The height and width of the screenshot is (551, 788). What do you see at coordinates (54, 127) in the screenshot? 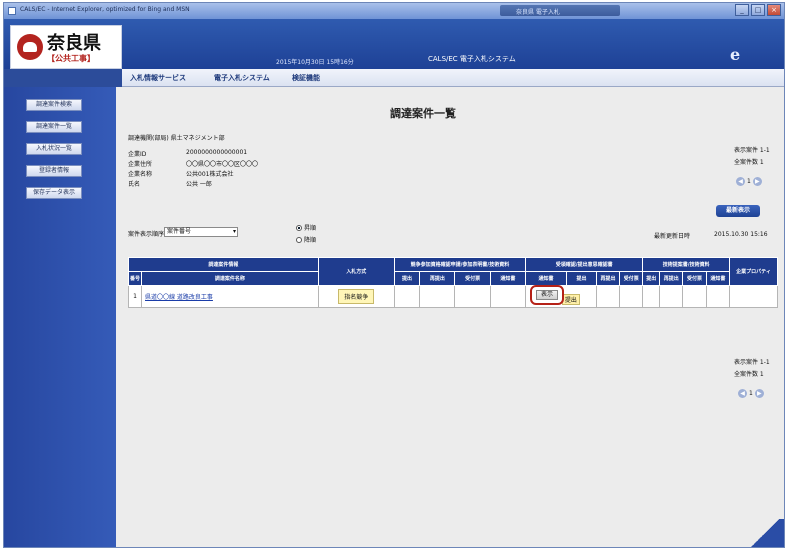
I see `sidebar-item-case-list: 調達案件一覧` at bounding box center [54, 127].